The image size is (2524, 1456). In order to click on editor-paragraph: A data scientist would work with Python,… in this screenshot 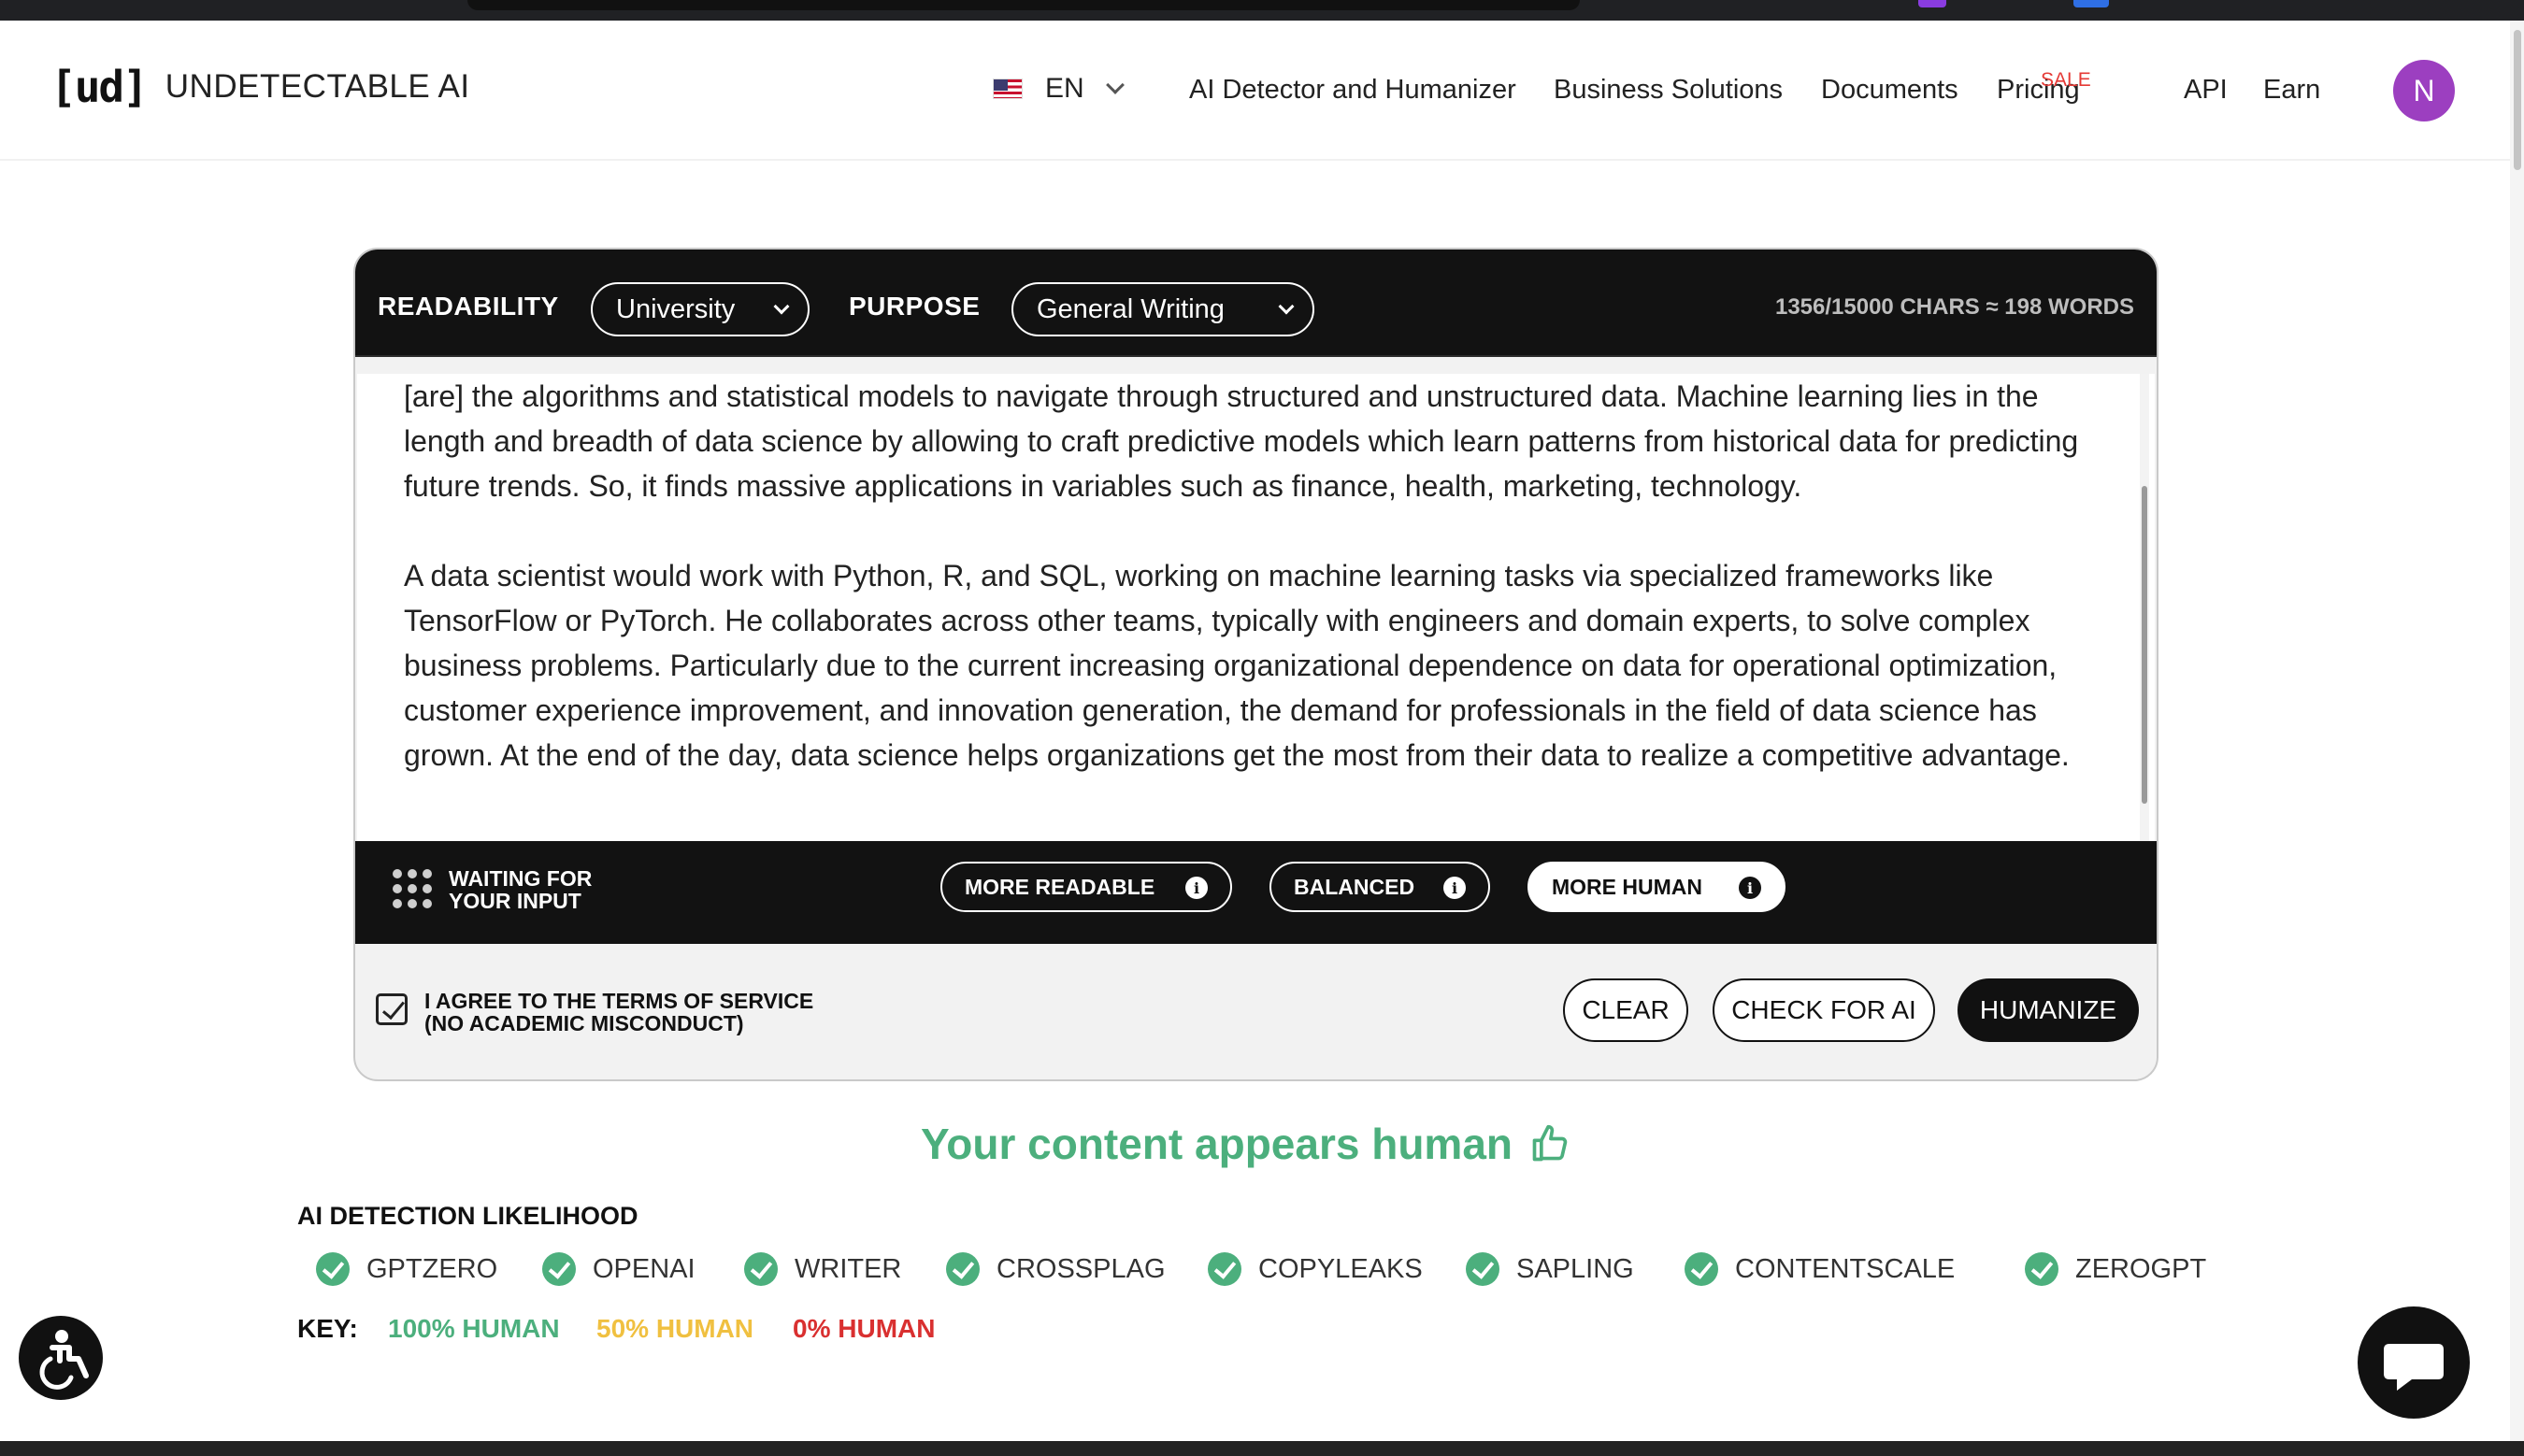, I will do `click(1237, 665)`.